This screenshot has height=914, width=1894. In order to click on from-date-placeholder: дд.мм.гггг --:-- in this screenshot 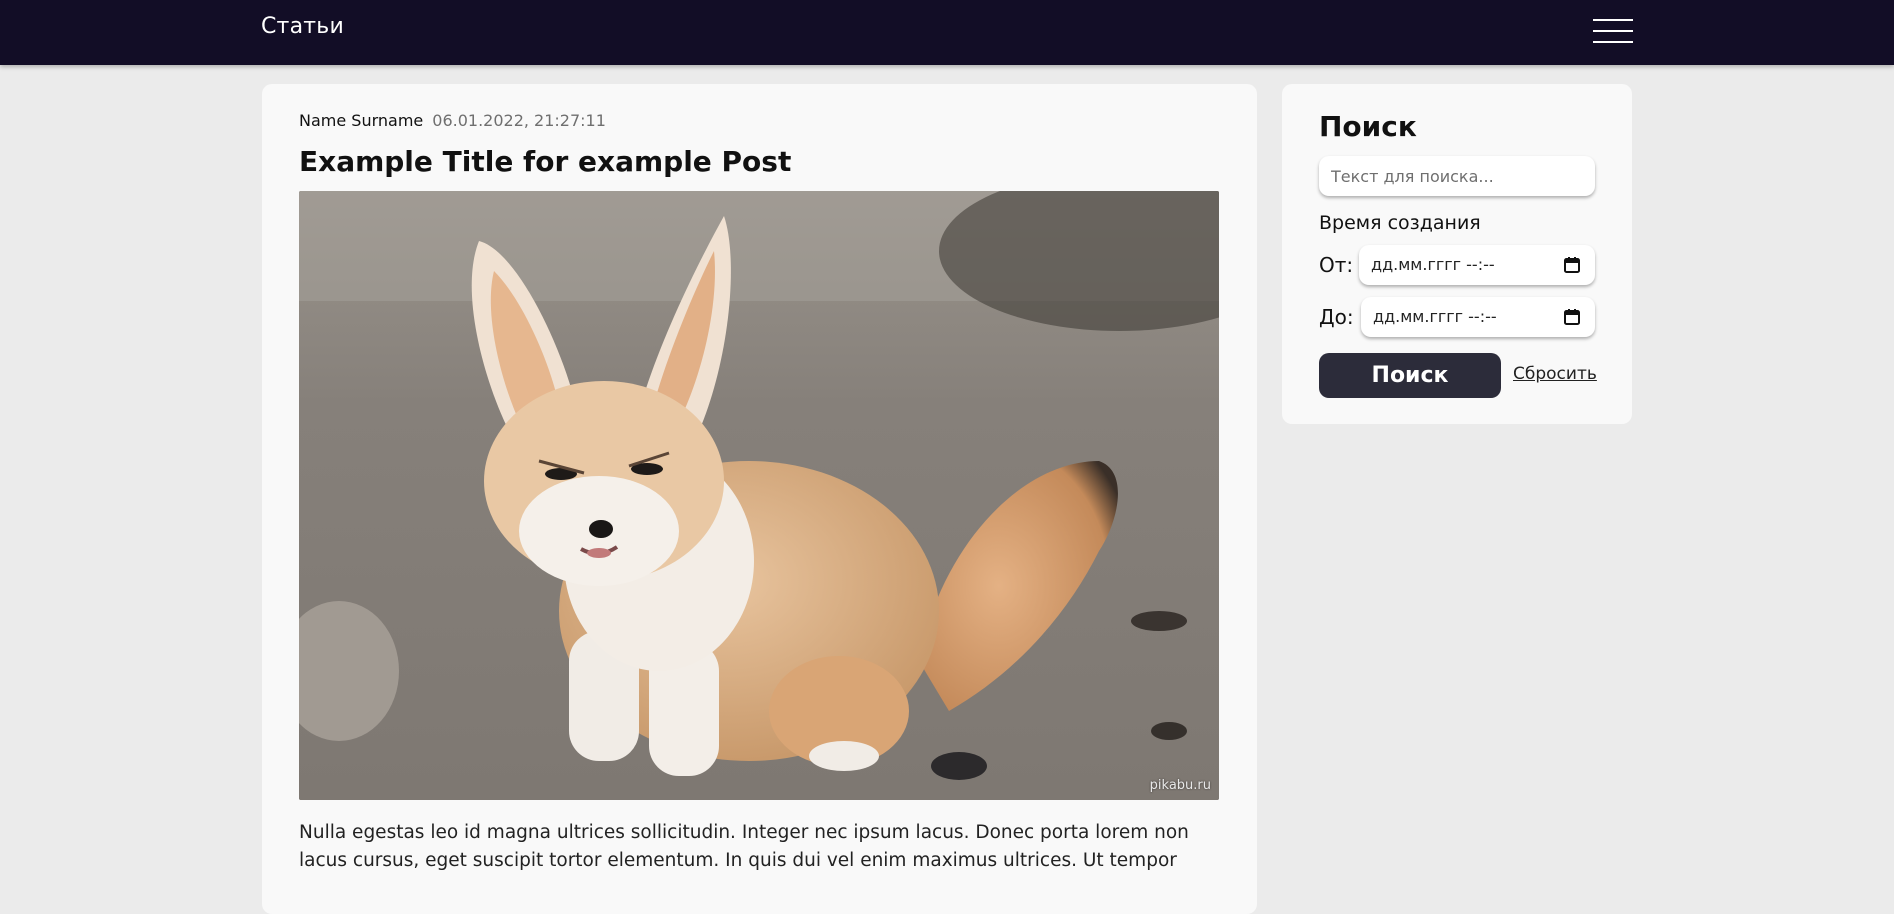, I will do `click(1433, 264)`.